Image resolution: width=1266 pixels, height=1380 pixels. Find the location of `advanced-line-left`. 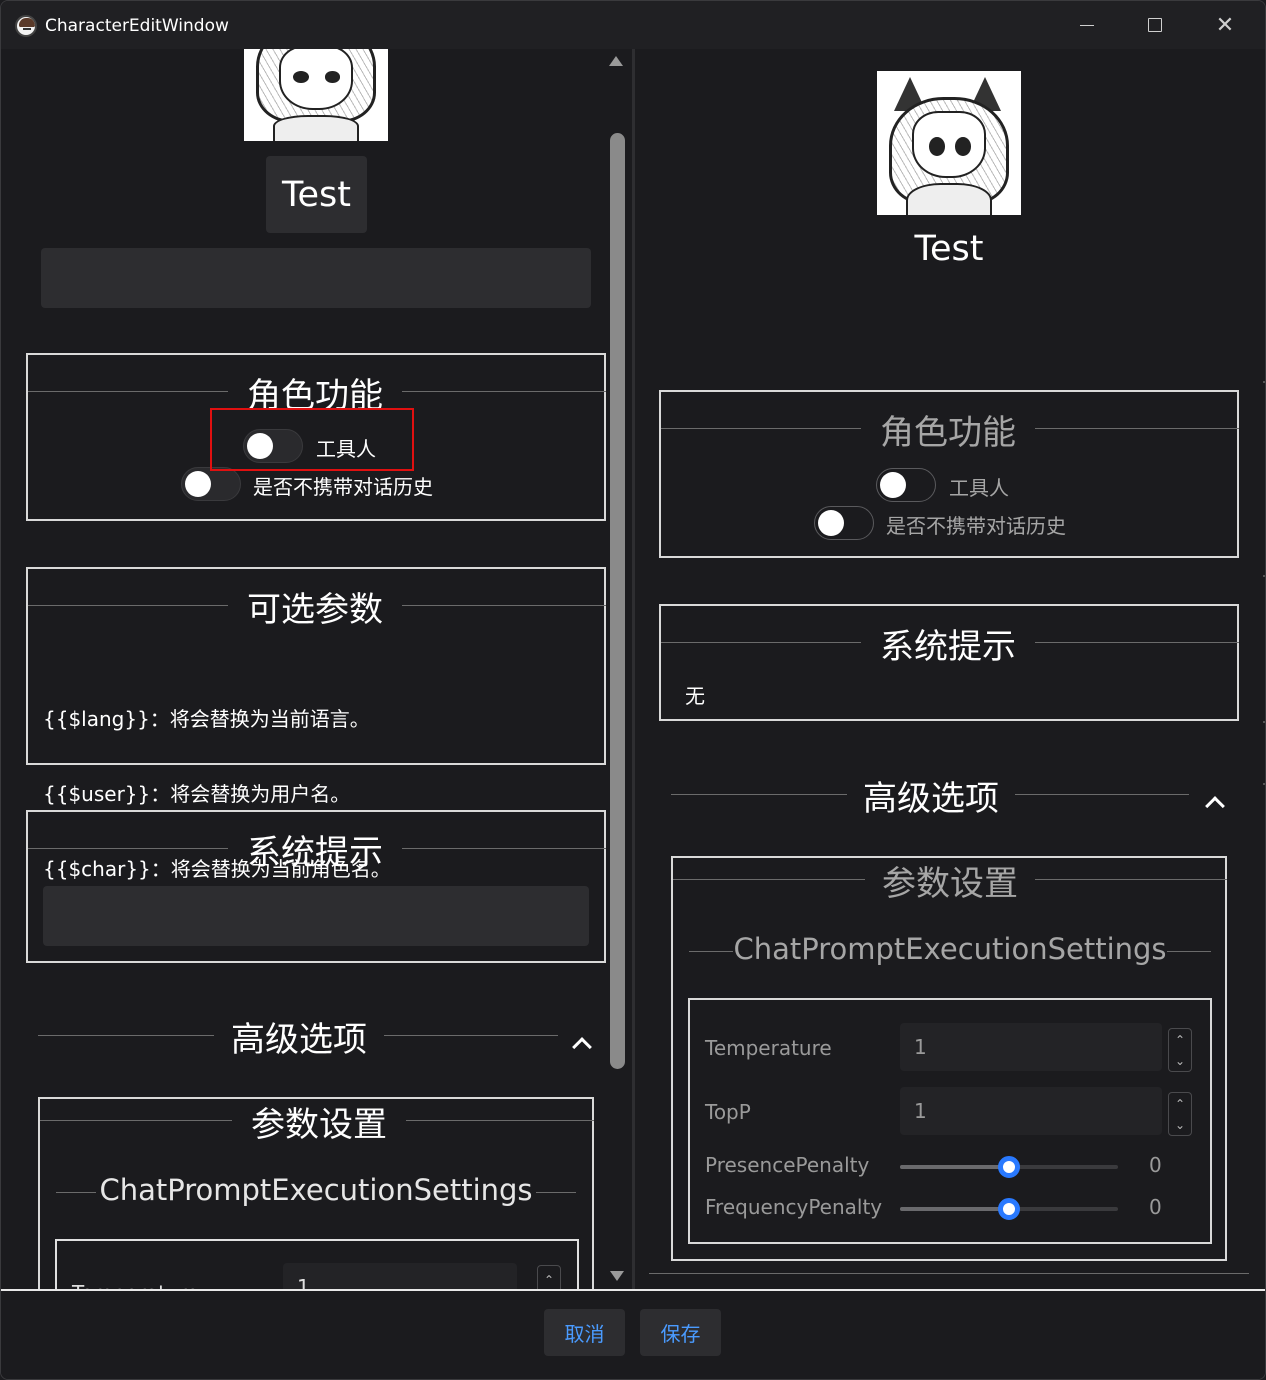

advanced-line-left is located at coordinates (126, 1035).